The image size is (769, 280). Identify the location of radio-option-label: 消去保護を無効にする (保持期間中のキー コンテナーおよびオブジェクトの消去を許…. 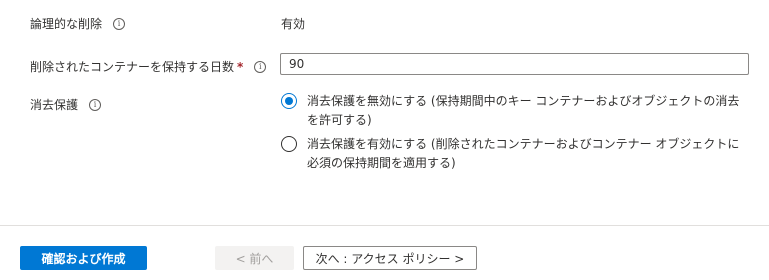
(523, 110).